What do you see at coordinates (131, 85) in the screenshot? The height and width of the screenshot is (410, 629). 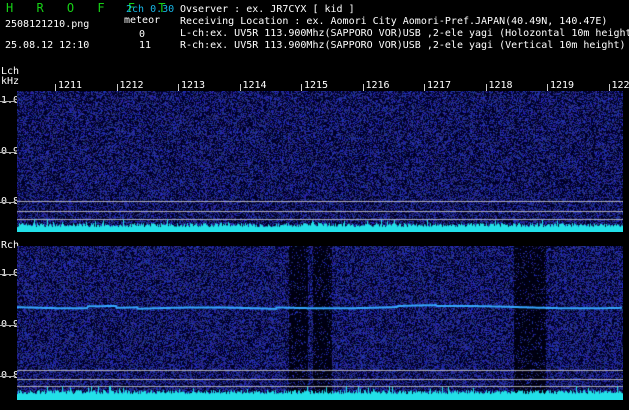 I see `time-tick-label: 1212` at bounding box center [131, 85].